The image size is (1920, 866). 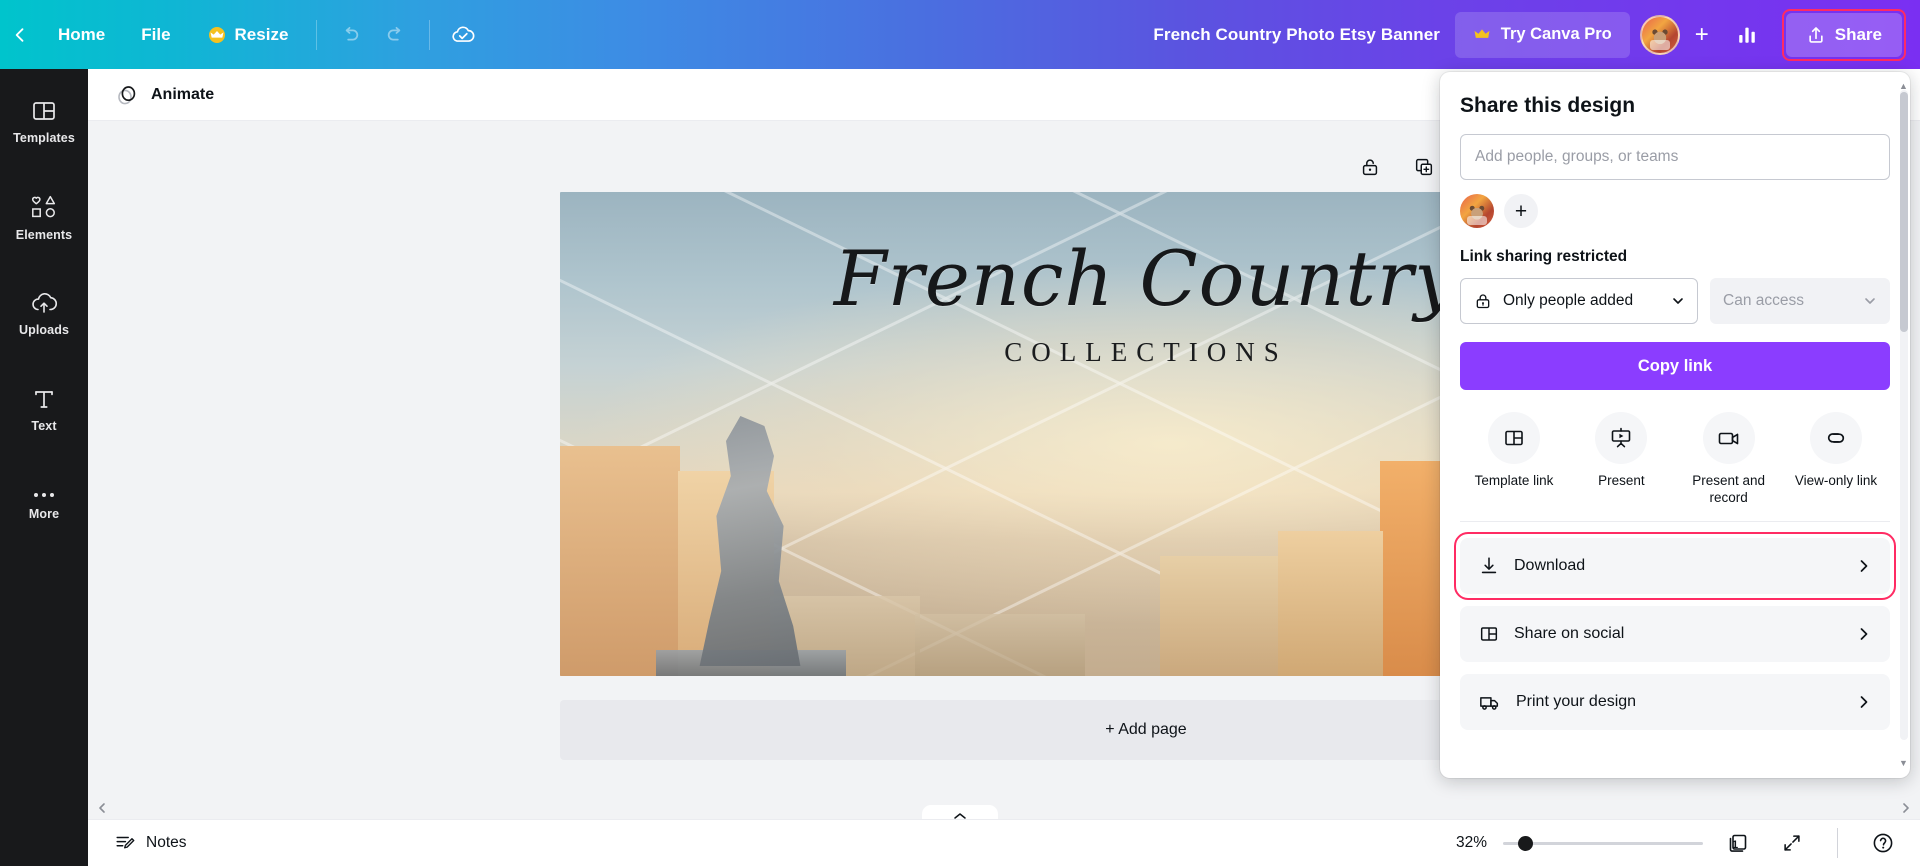 I want to click on scroll-left-arrow, so click(x=102, y=808).